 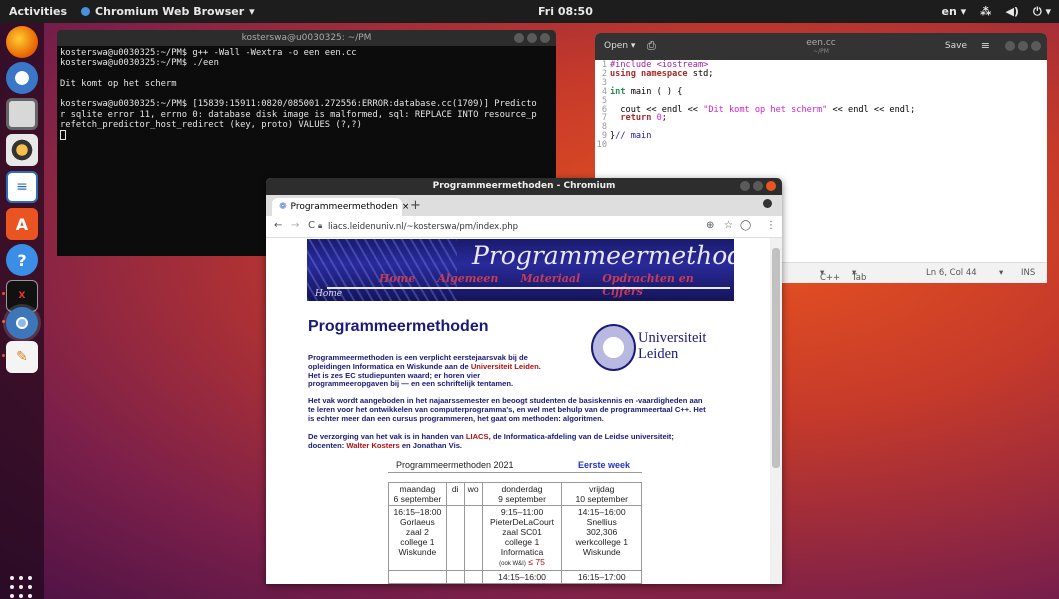 What do you see at coordinates (522, 494) in the screenshot?
I see `day-header: donderdag 9 september` at bounding box center [522, 494].